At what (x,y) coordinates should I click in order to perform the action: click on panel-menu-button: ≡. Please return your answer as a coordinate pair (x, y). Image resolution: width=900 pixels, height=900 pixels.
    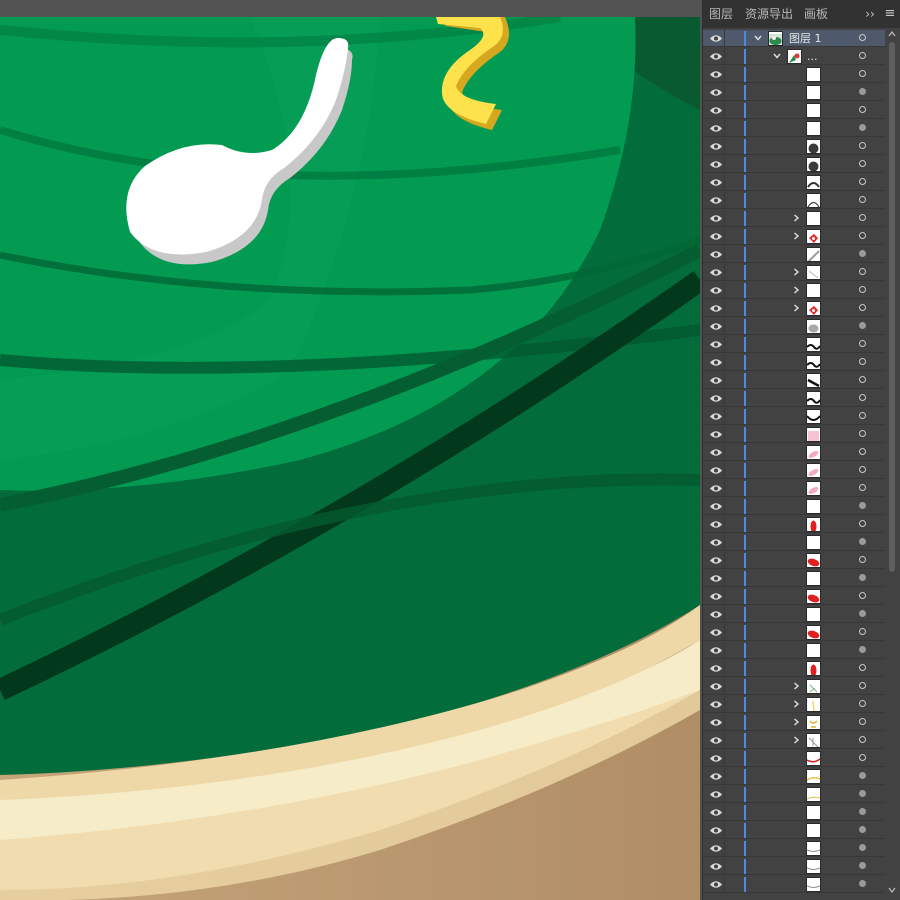
    Looking at the image, I should click on (890, 14).